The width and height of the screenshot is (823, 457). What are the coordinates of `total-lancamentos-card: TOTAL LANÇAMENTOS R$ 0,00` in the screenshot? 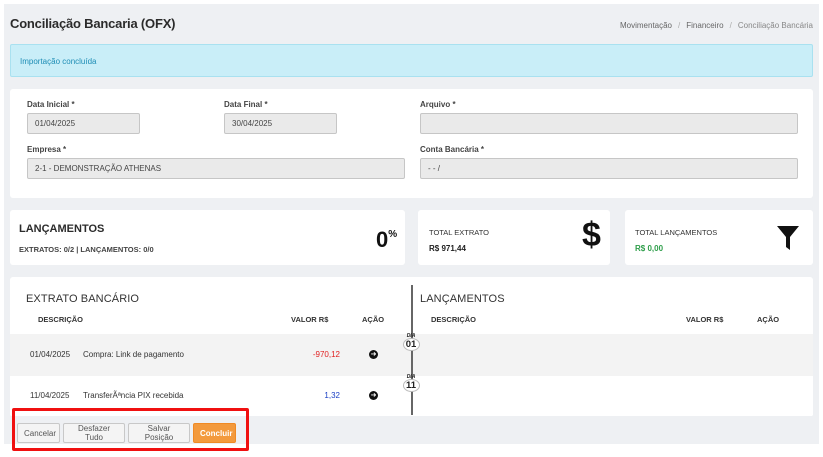 It's located at (719, 237).